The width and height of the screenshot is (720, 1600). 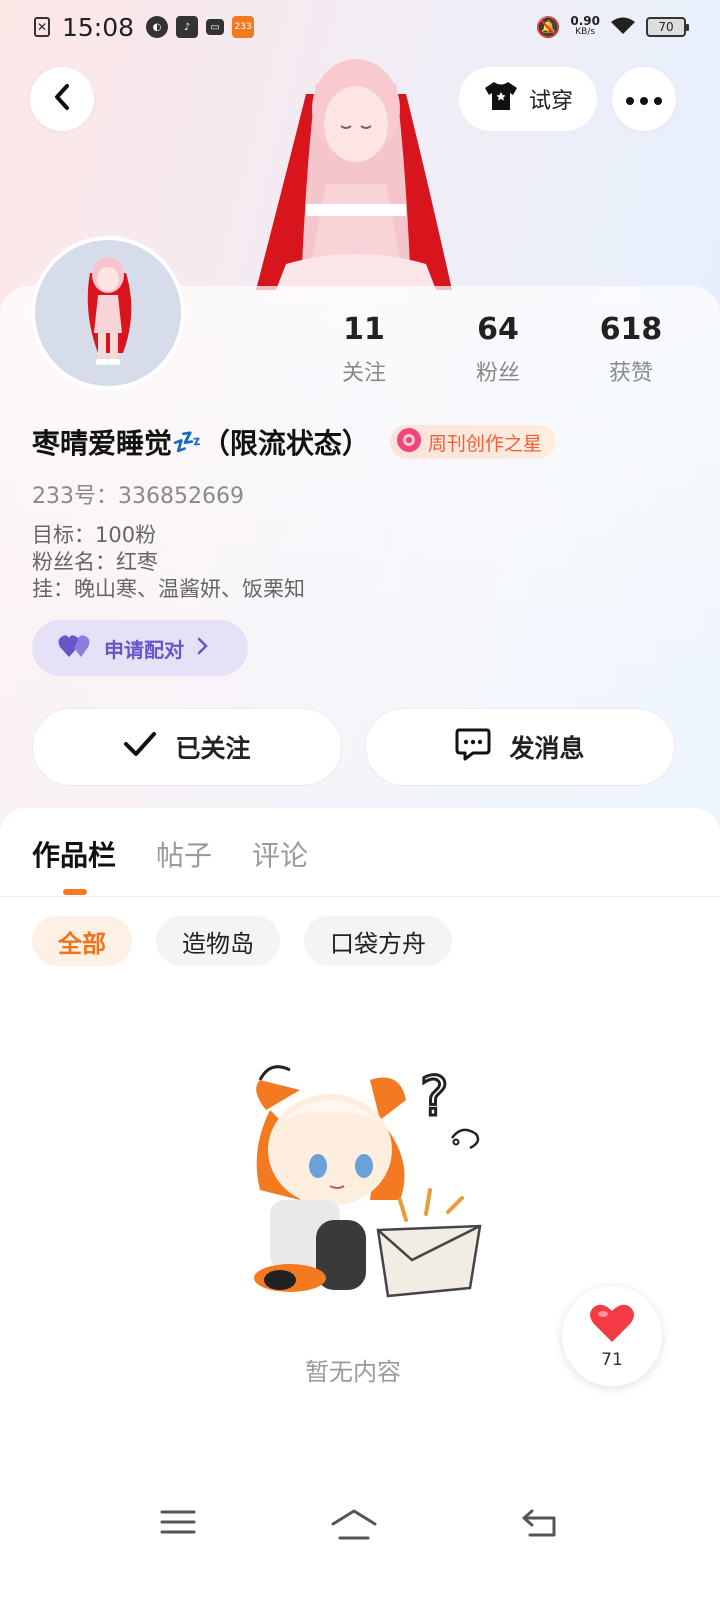 I want to click on battery-icon: 70, so click(x=667, y=27).